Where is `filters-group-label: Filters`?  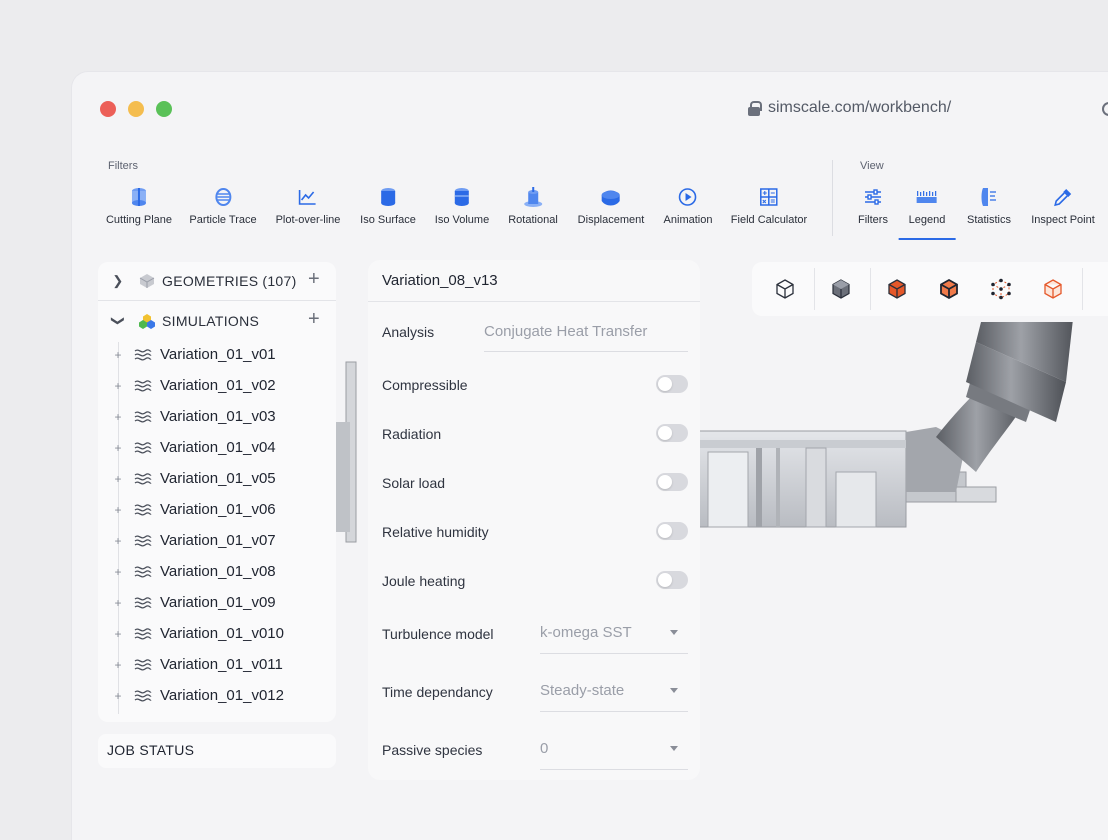 filters-group-label: Filters is located at coordinates (123, 166).